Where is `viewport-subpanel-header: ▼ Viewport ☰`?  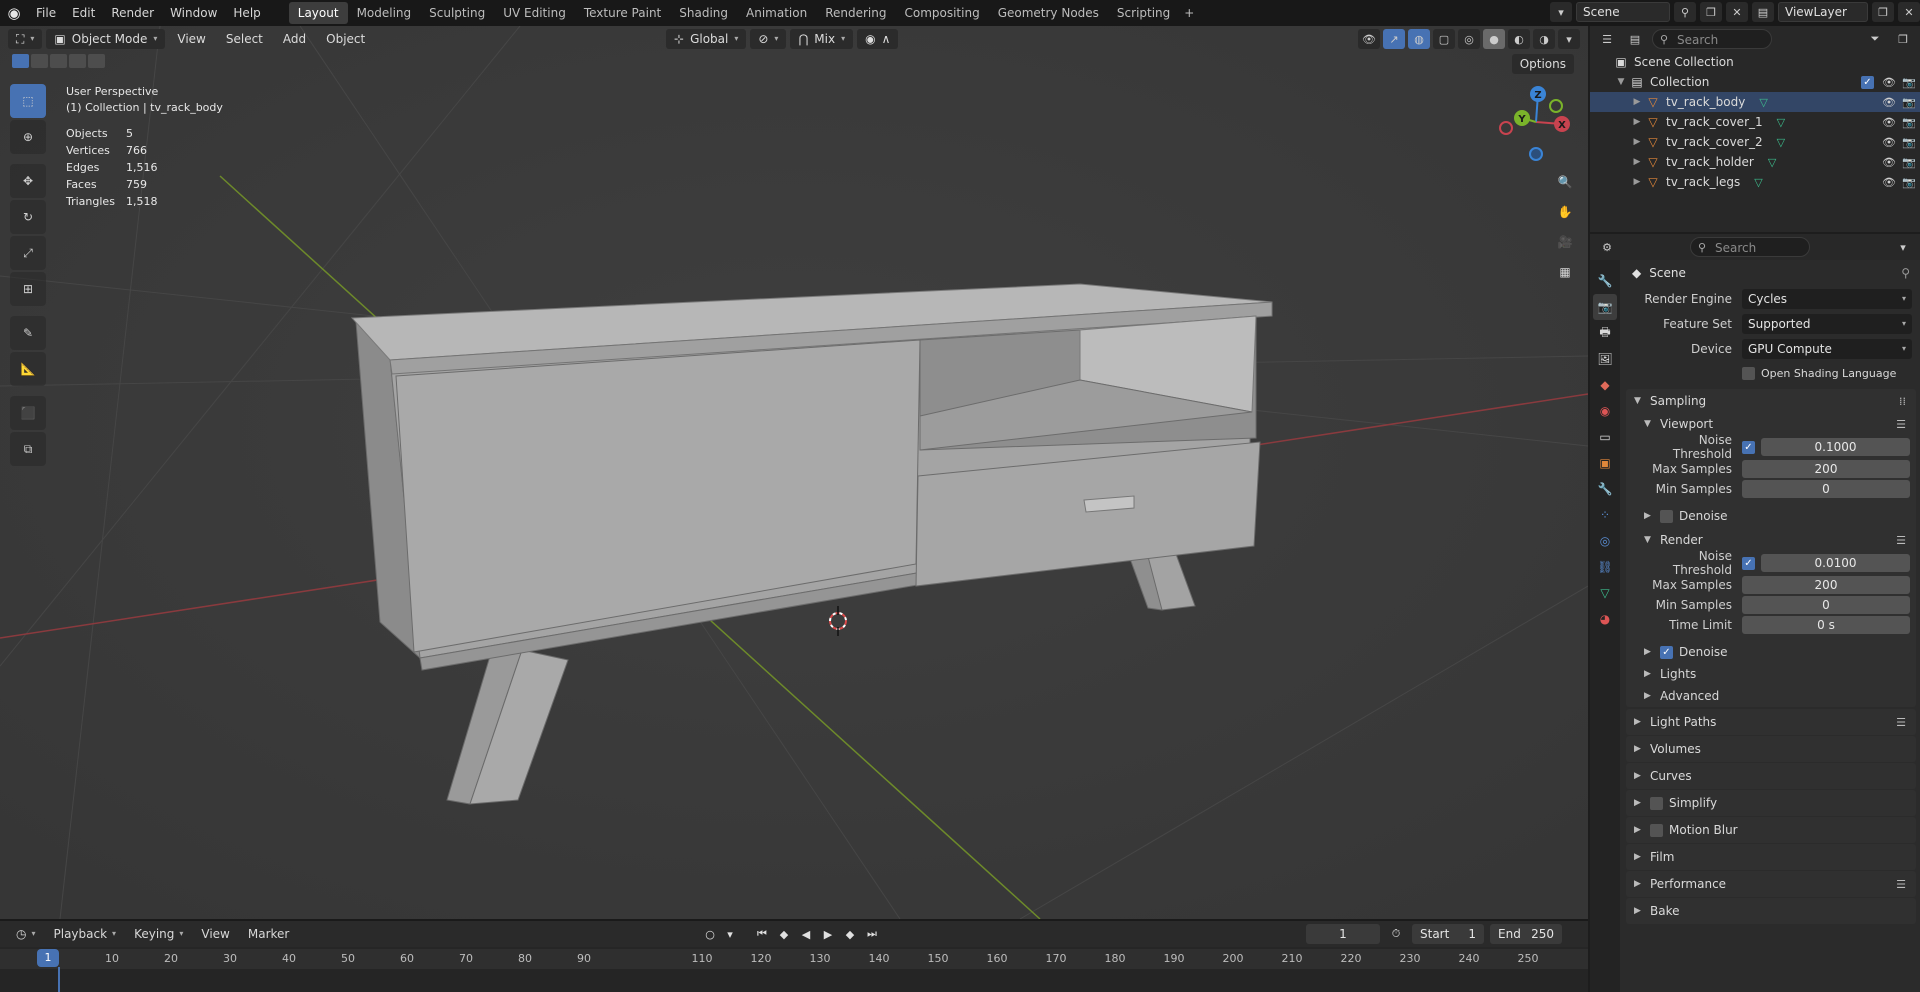 viewport-subpanel-header: ▼ Viewport ☰ is located at coordinates (1776, 424).